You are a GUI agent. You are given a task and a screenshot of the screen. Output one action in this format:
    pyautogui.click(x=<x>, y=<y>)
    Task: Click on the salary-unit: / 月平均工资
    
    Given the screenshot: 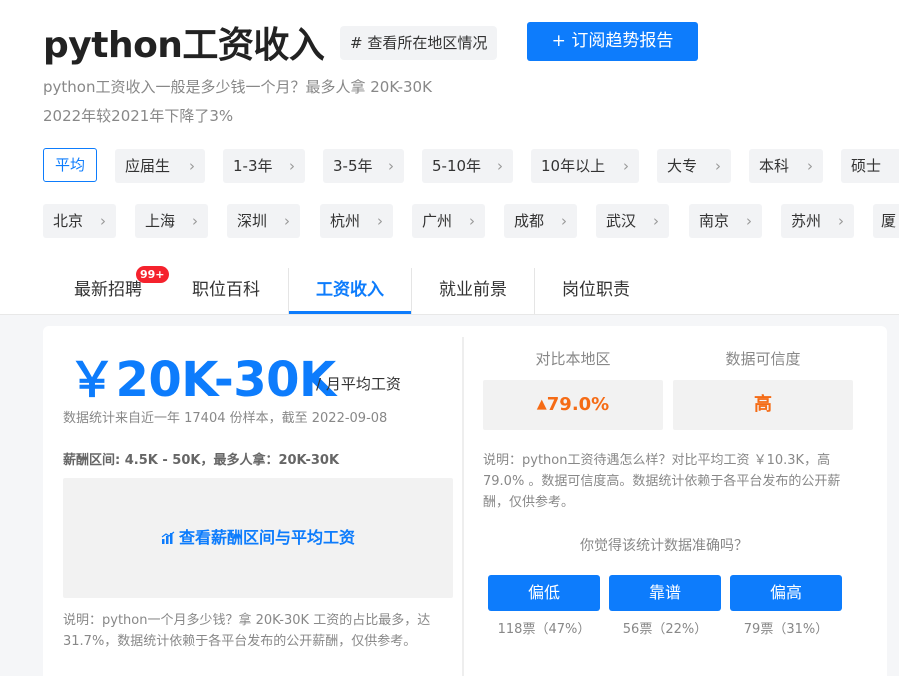 What is the action you would take?
    pyautogui.click(x=358, y=384)
    